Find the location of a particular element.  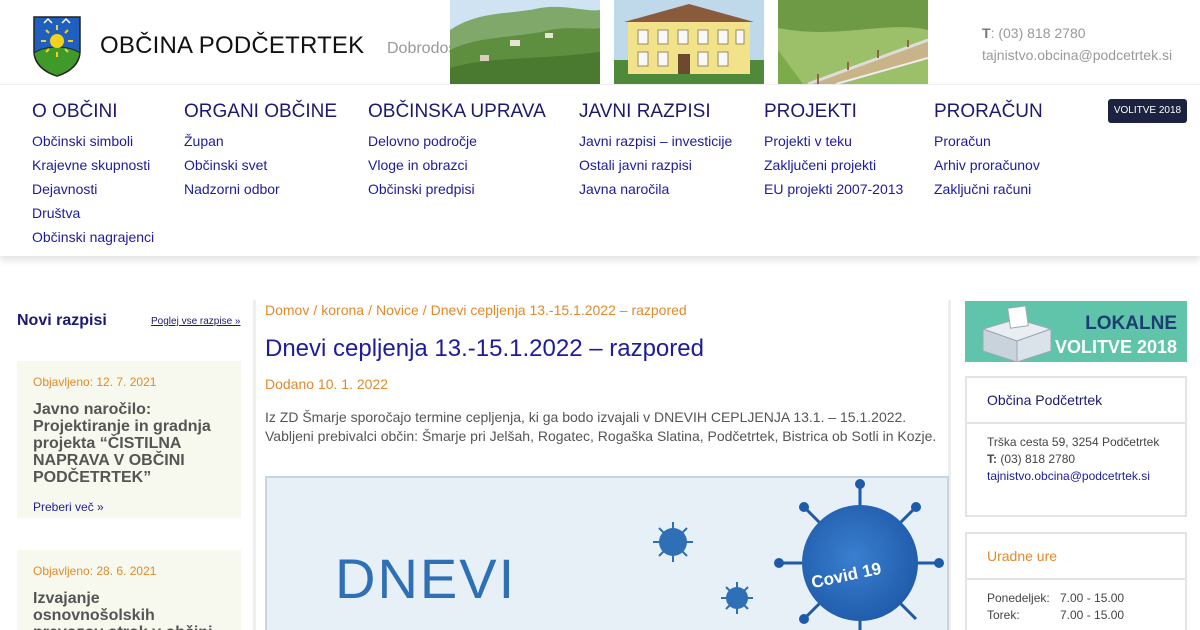

header-phone: T: (03) 818 2780 is located at coordinates (1034, 33).